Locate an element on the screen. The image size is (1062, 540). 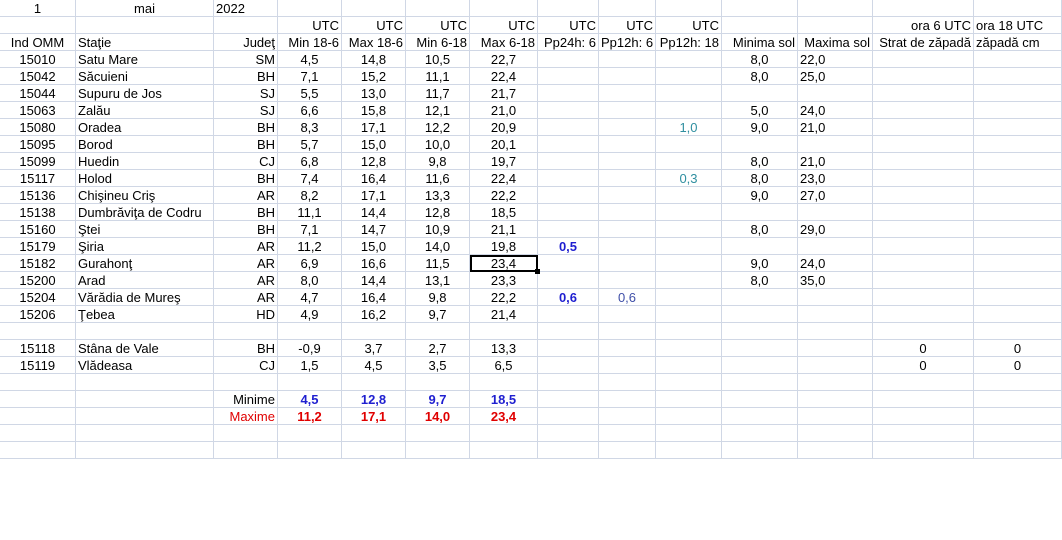
value-max618: 21,0 is located at coordinates (504, 110).